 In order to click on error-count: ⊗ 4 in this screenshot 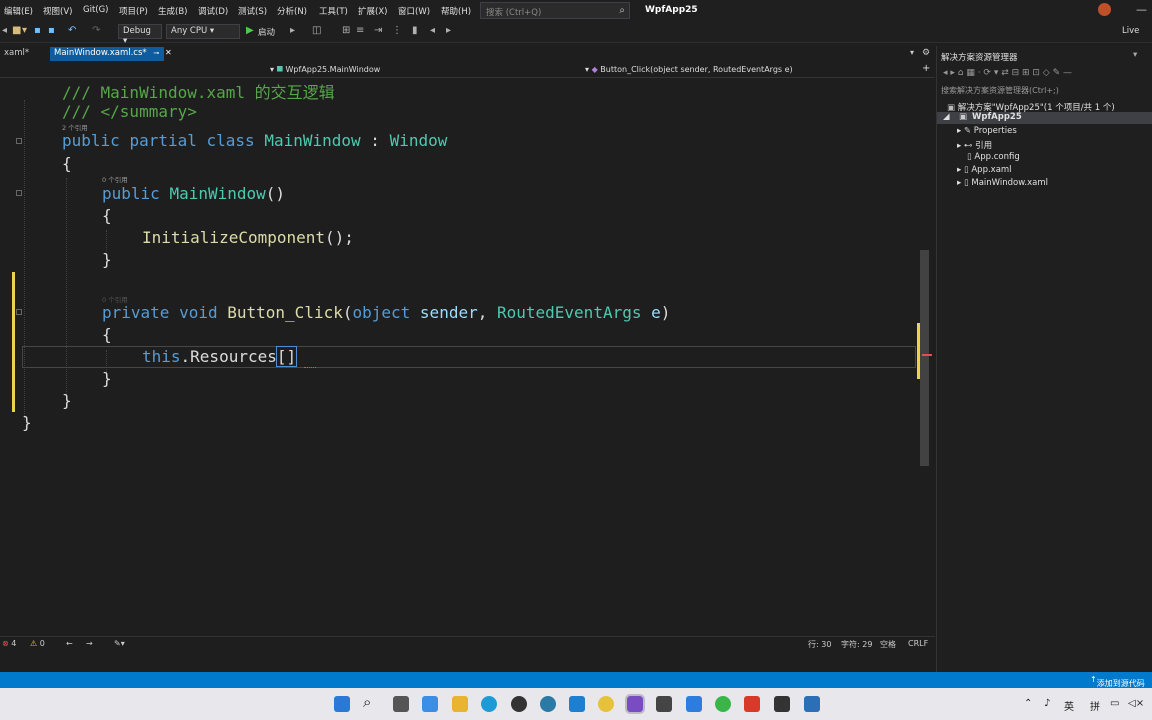, I will do `click(9, 643)`.